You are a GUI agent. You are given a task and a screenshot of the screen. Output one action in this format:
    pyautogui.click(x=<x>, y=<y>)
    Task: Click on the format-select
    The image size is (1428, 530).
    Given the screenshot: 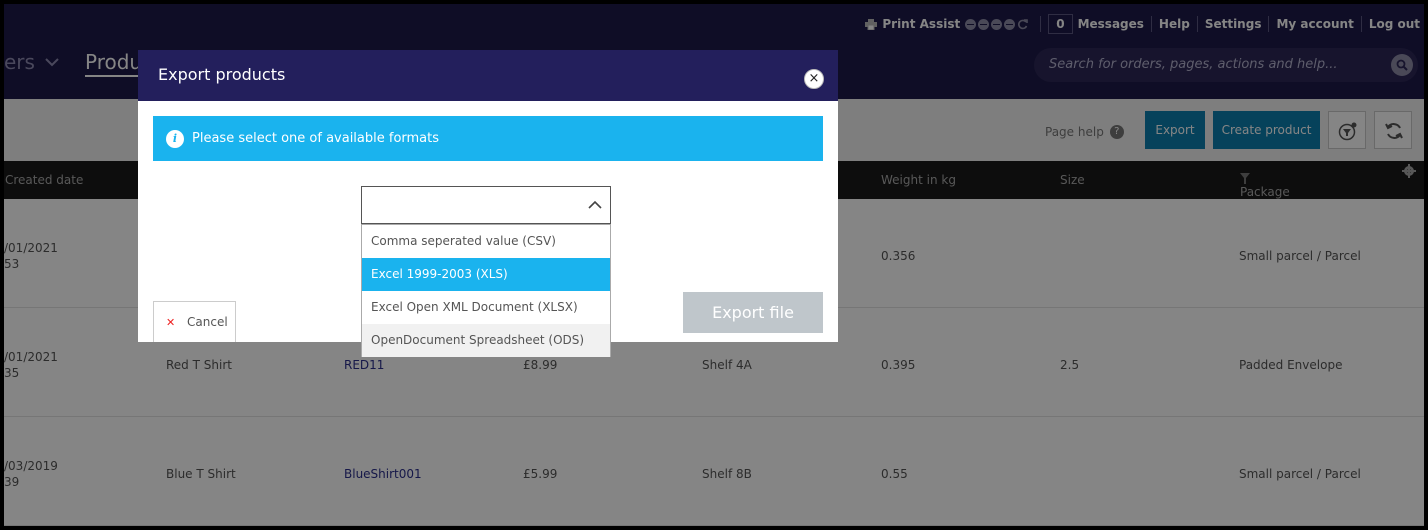 What is the action you would take?
    pyautogui.click(x=486, y=205)
    